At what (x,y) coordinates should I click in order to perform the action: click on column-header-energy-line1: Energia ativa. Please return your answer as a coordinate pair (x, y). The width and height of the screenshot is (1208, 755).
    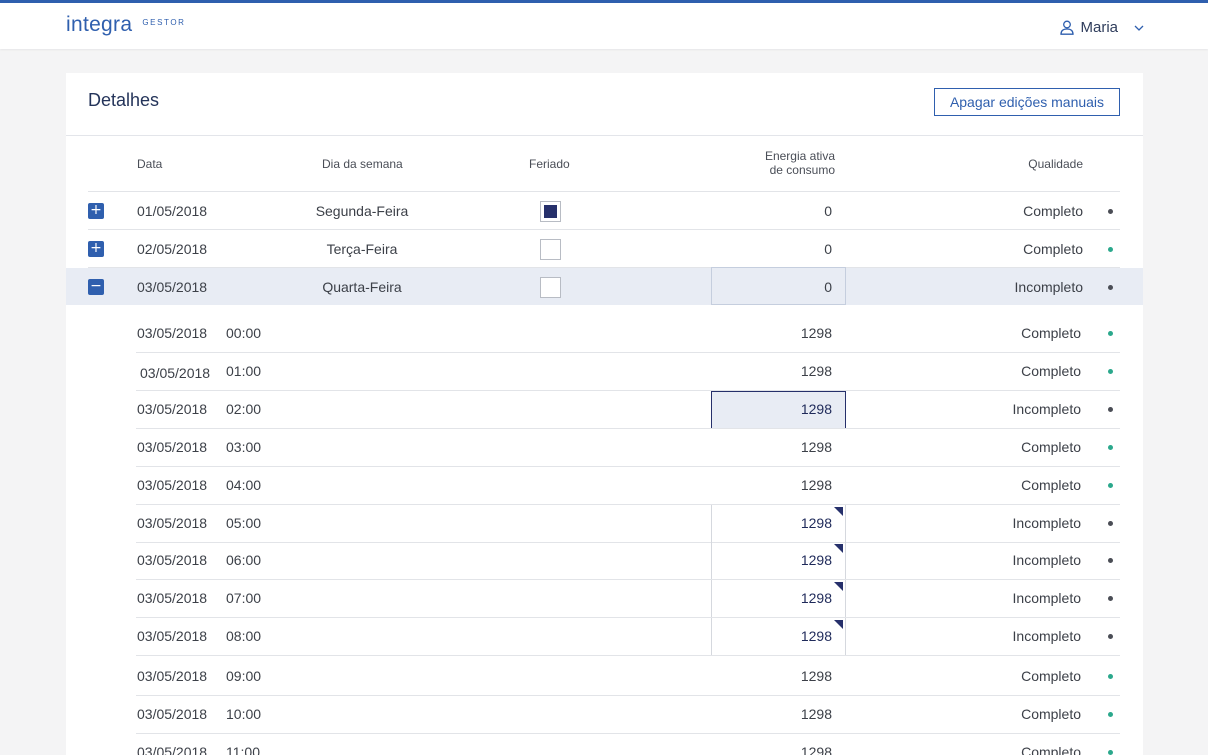
    Looking at the image, I should click on (799, 156).